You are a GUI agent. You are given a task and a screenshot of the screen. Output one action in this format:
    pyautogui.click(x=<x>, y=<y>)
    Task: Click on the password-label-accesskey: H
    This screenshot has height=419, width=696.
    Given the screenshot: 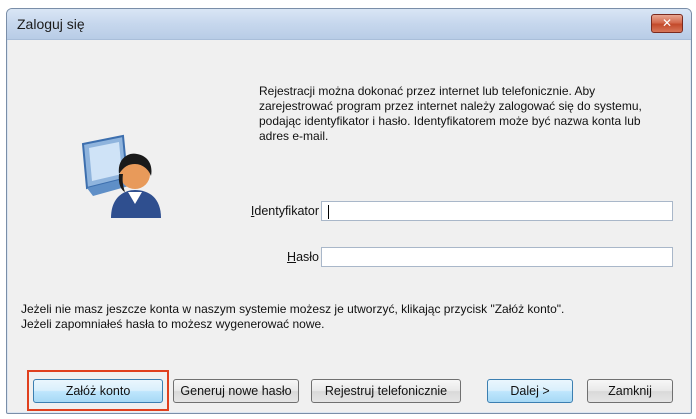 What is the action you would take?
    pyautogui.click(x=292, y=257)
    